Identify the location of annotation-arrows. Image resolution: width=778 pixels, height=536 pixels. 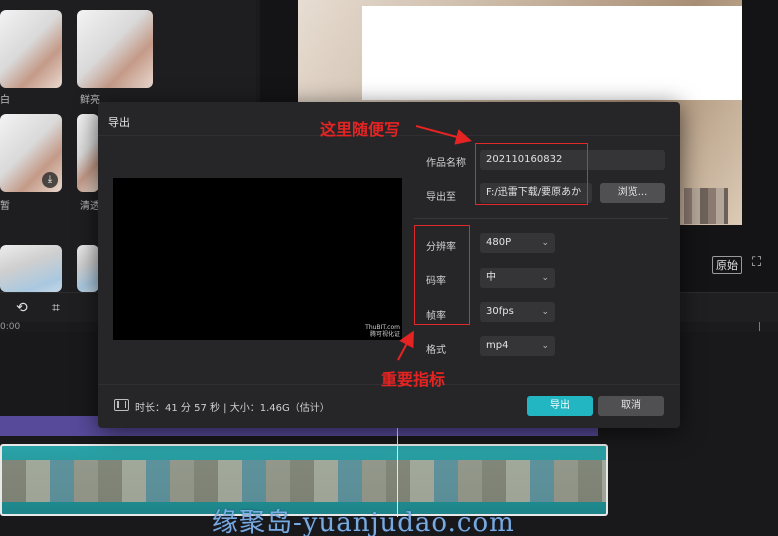
(434, 243).